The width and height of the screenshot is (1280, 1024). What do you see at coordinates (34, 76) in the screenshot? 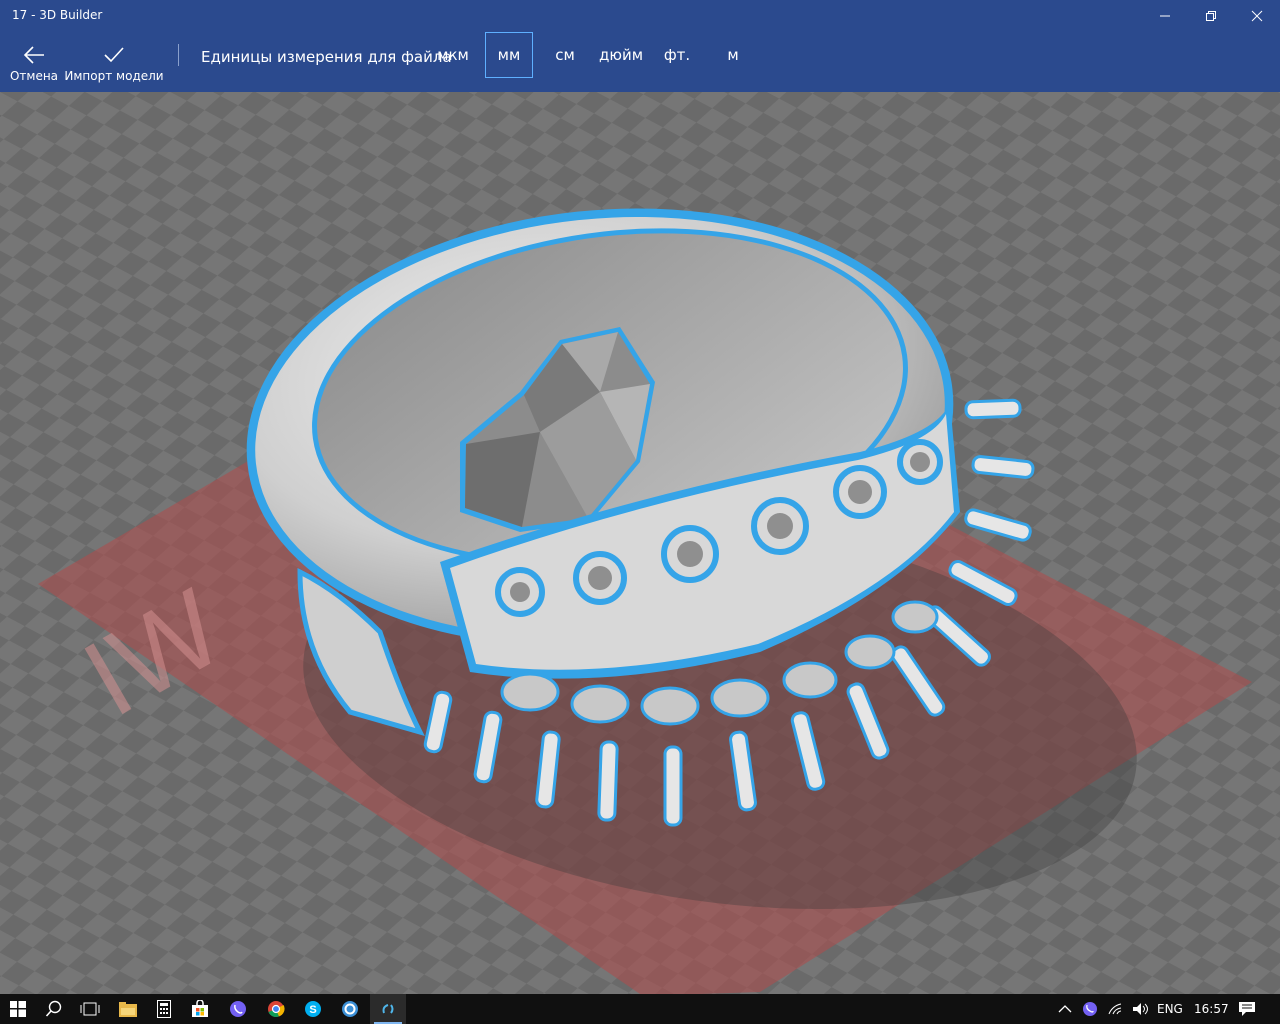
I see `cancel-label: Отмена` at bounding box center [34, 76].